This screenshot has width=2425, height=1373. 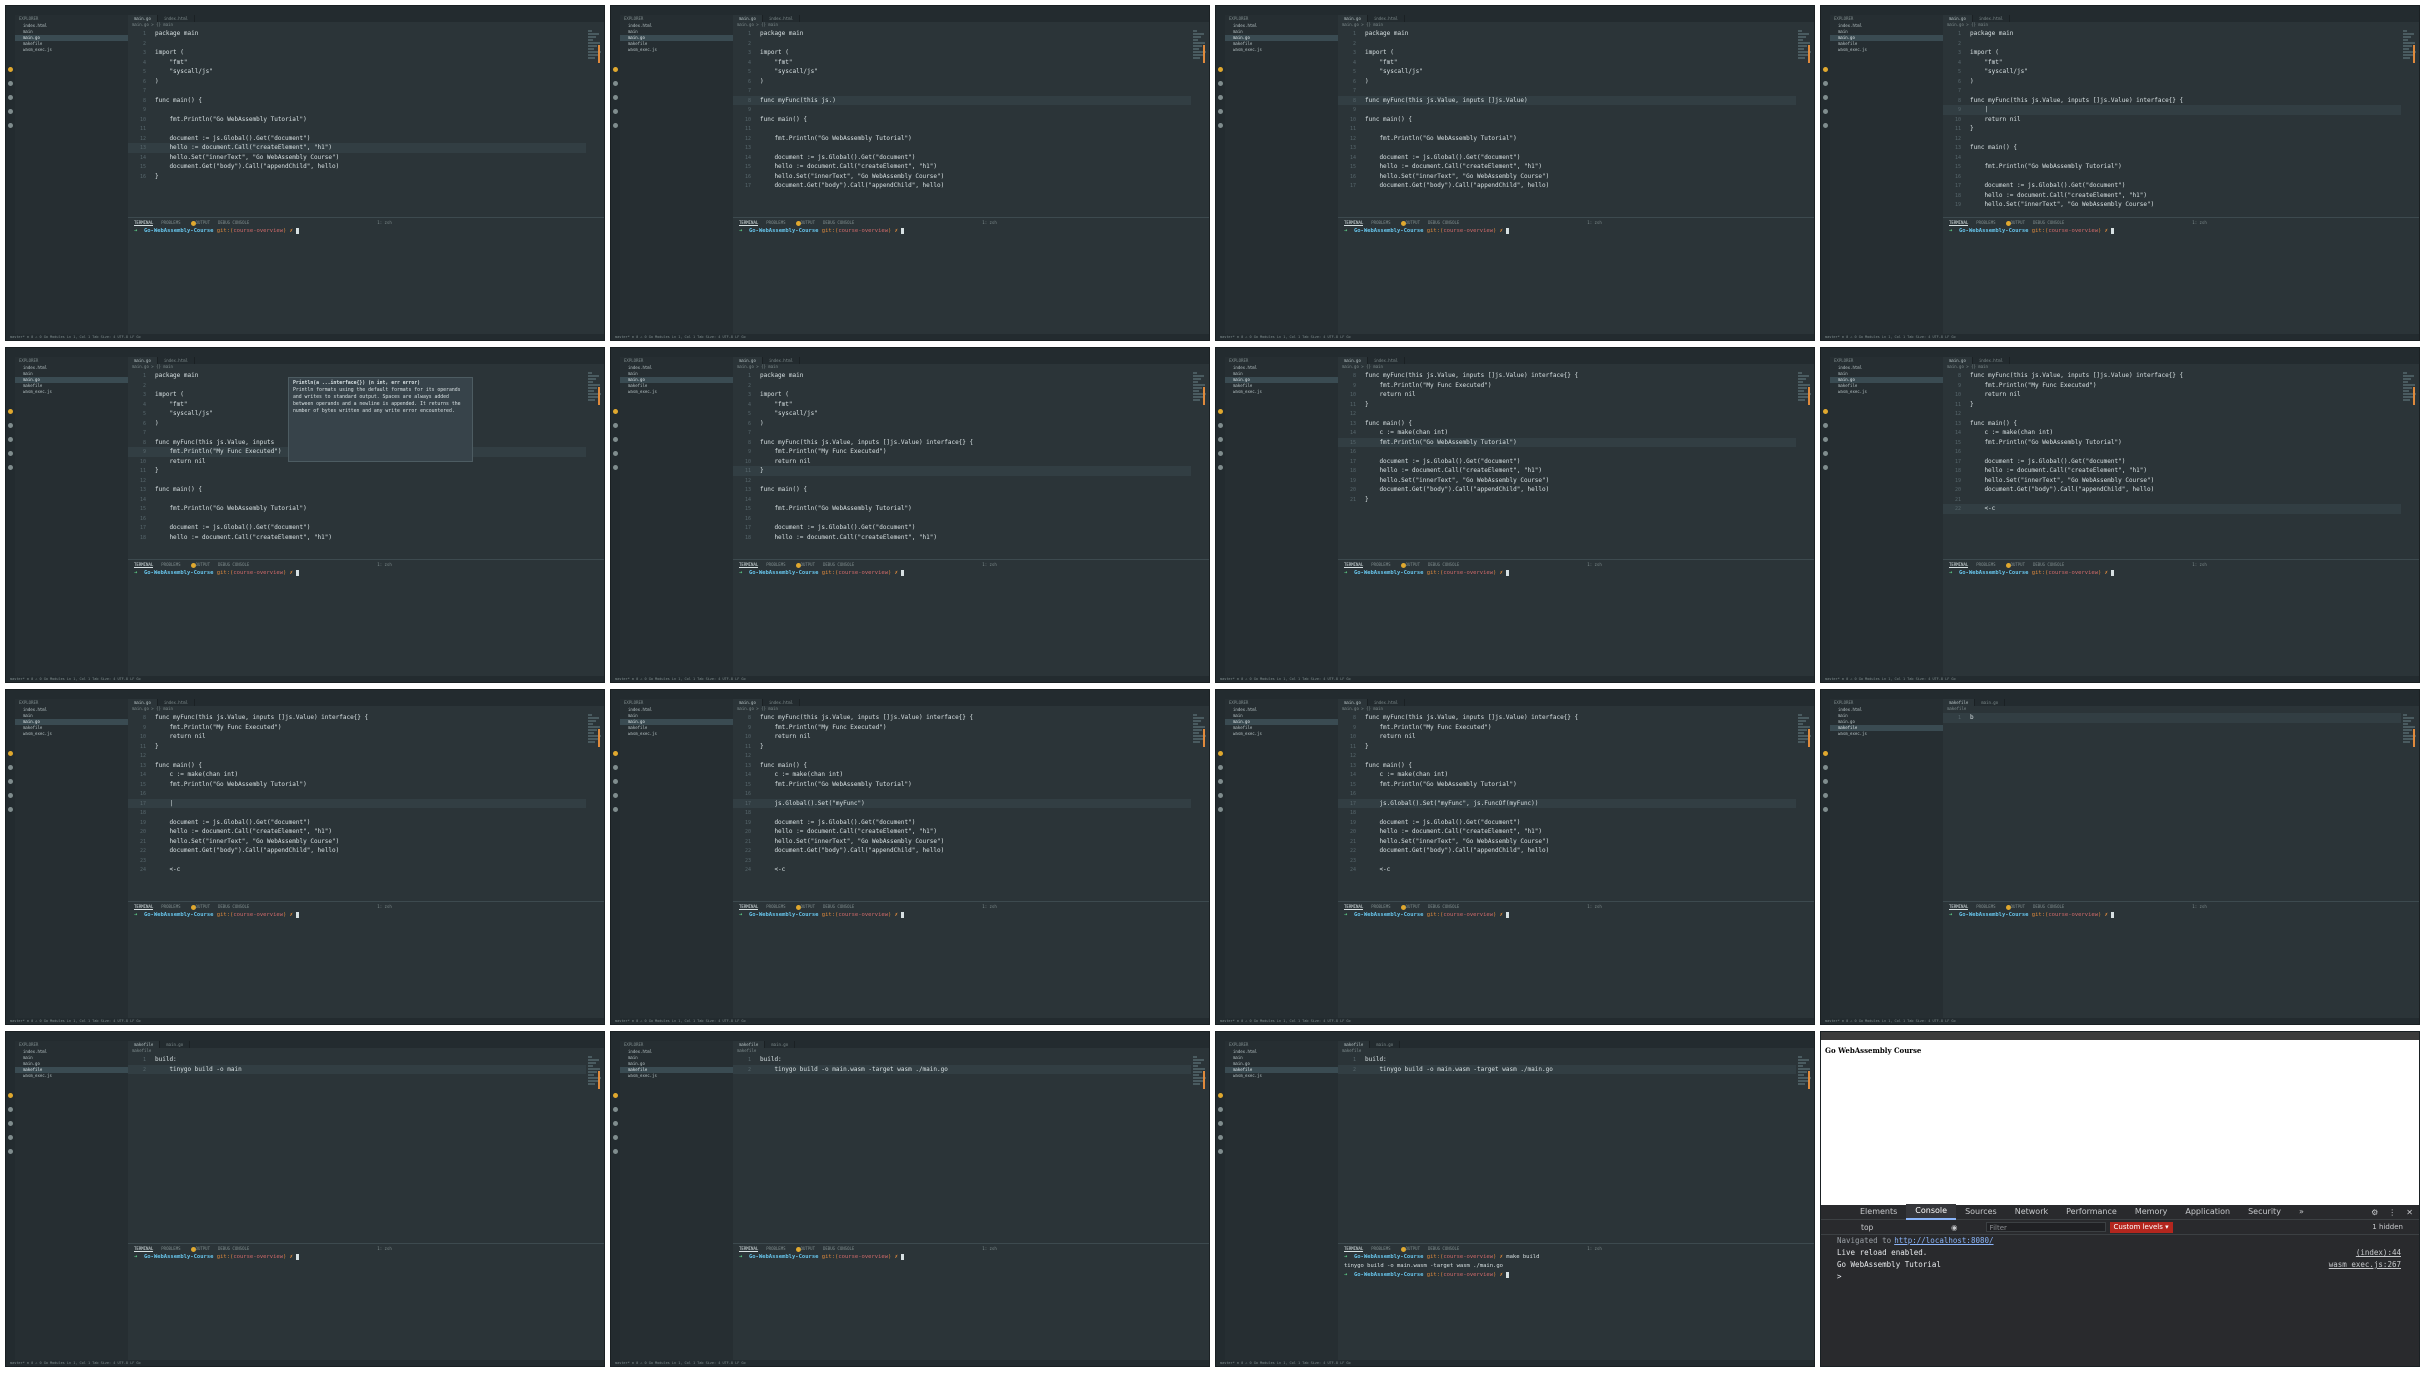 I want to click on navigated-url: http://localhost:8080/, so click(x=1943, y=1241).